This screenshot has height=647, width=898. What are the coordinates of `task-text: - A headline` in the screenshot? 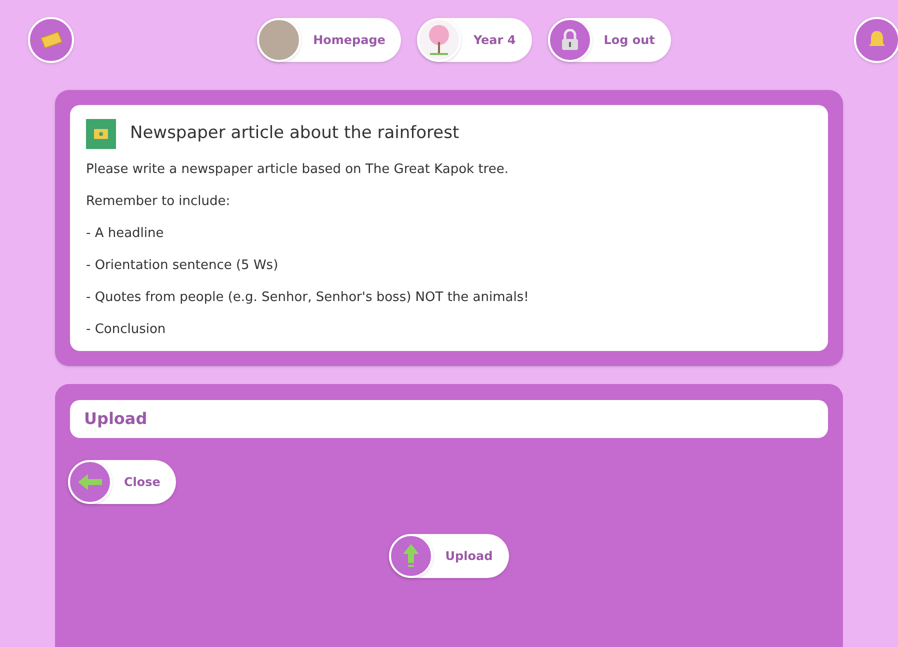 It's located at (125, 234).